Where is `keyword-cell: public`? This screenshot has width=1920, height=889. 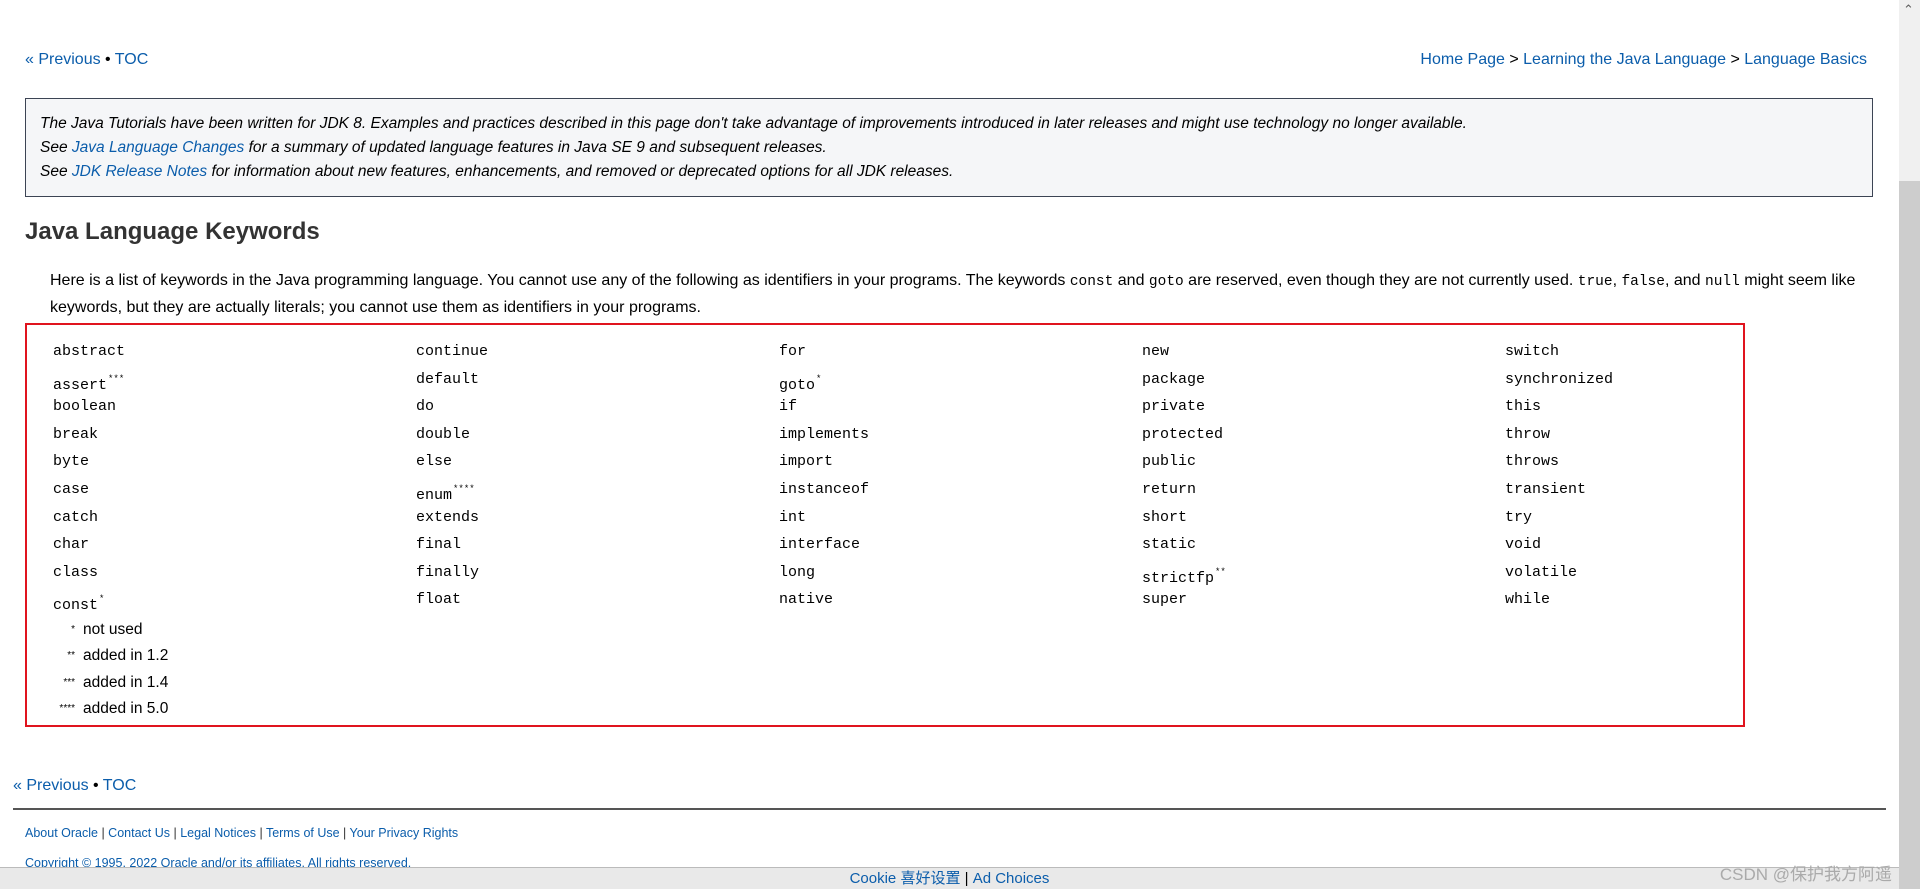 keyword-cell: public is located at coordinates (1169, 462).